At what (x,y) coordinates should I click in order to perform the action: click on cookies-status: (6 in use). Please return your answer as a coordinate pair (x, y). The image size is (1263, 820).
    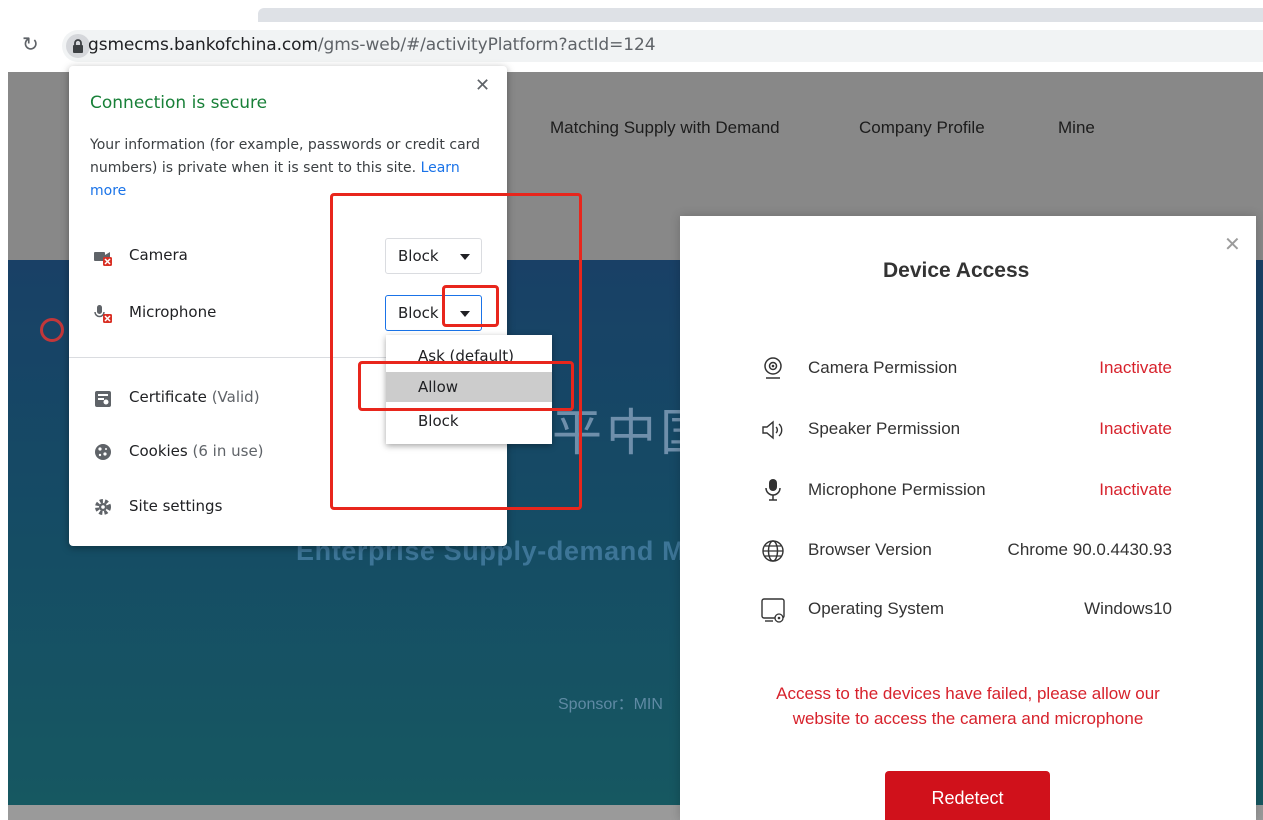
    Looking at the image, I should click on (228, 451).